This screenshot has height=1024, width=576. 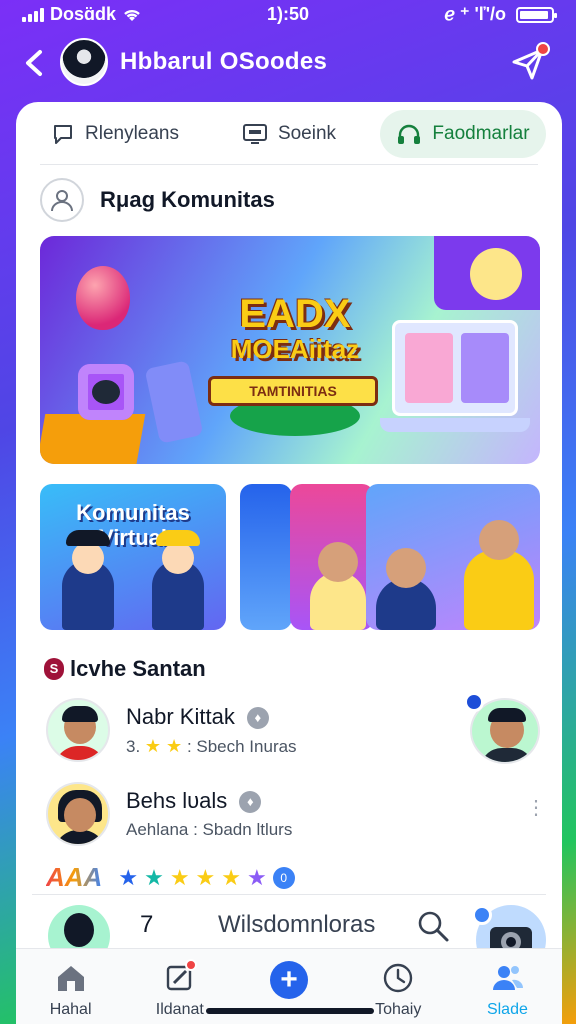 I want to click on nav-label: Hahal, so click(x=70, y=1009).